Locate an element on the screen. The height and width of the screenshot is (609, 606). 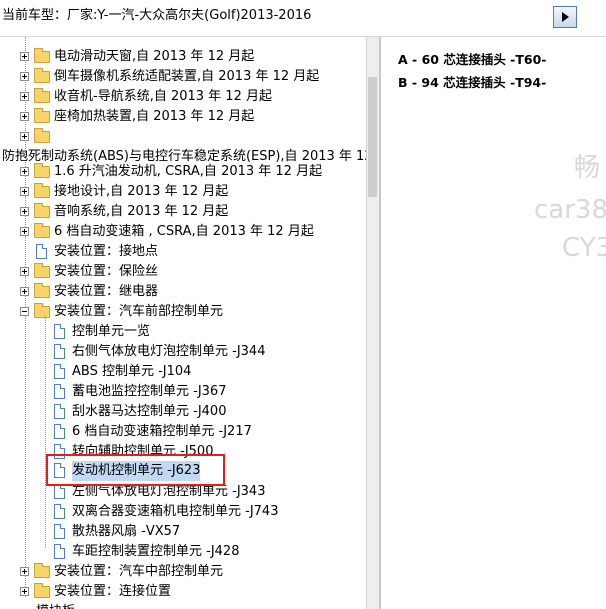
tree-document-node: 右侧气体放电灯泡控制单元 -J344 is located at coordinates (183, 352).